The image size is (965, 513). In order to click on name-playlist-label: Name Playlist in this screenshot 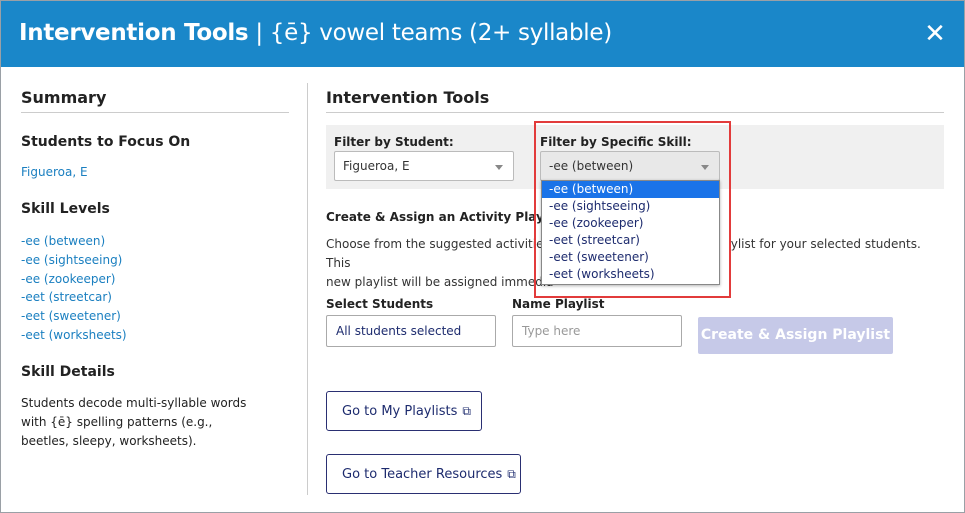, I will do `click(558, 304)`.